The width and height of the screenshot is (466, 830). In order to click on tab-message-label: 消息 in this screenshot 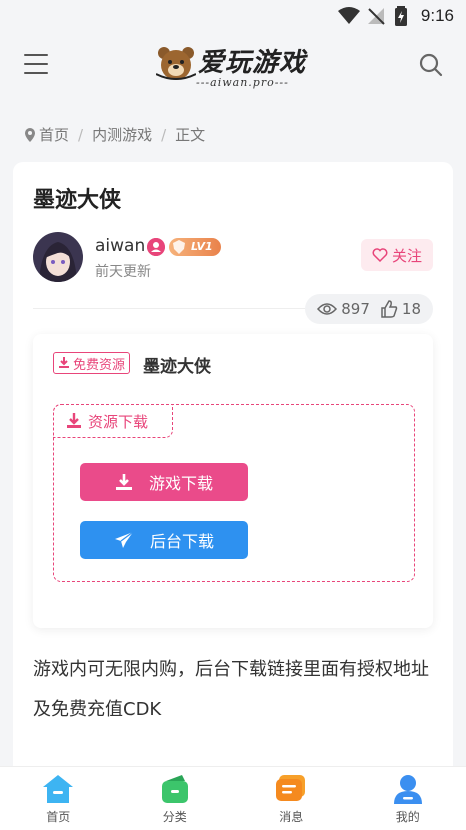, I will do `click(291, 817)`.